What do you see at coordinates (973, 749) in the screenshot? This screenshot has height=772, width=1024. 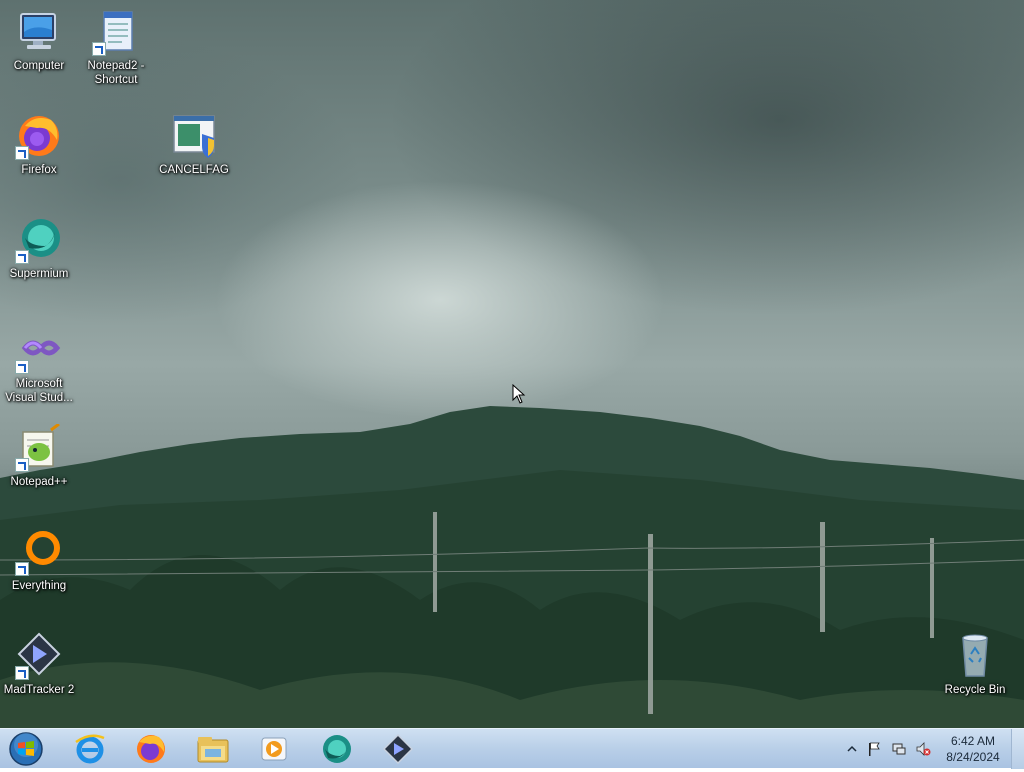 I see `system-clock: 6:42 AM 8/24/2024` at bounding box center [973, 749].